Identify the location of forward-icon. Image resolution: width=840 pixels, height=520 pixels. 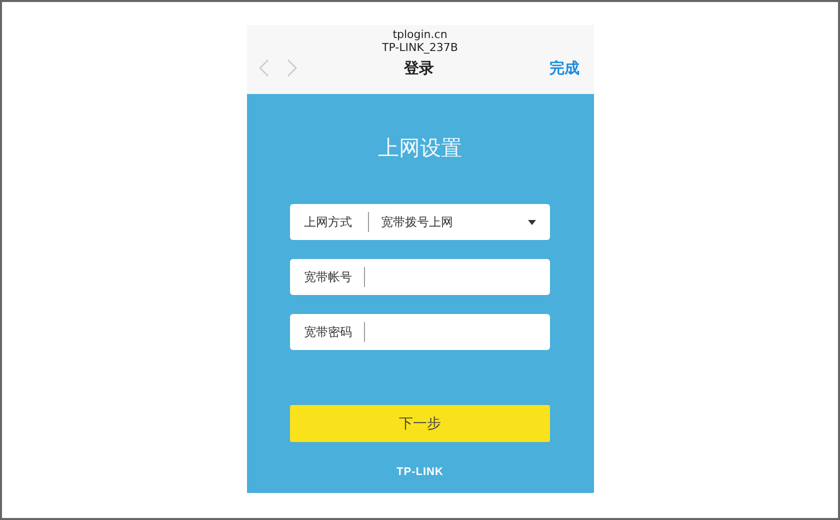
(291, 68).